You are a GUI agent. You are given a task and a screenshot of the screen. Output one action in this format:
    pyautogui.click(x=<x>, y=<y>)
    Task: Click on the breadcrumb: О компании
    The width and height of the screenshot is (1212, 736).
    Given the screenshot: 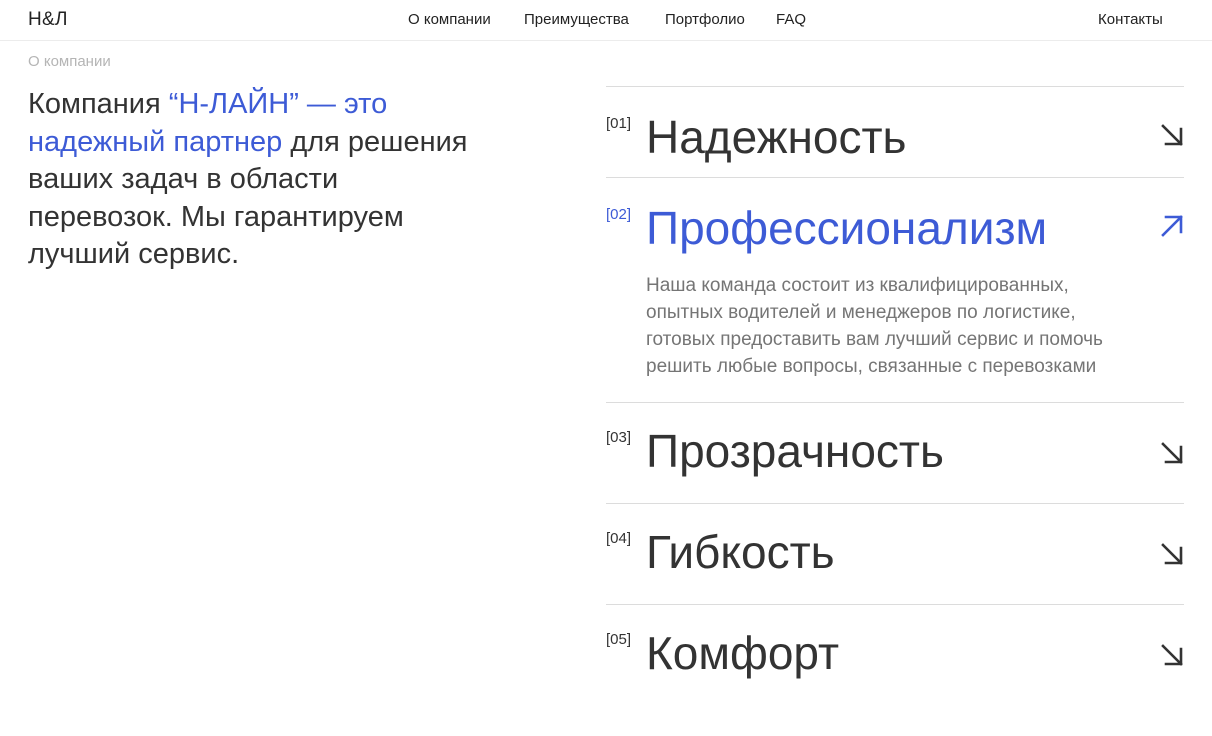 What is the action you would take?
    pyautogui.click(x=69, y=61)
    